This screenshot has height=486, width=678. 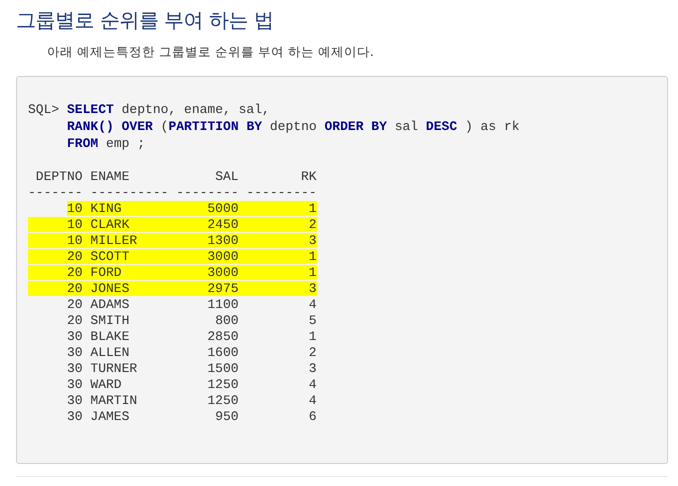 What do you see at coordinates (110, 336) in the screenshot?
I see `table-cell-text: BLAKE` at bounding box center [110, 336].